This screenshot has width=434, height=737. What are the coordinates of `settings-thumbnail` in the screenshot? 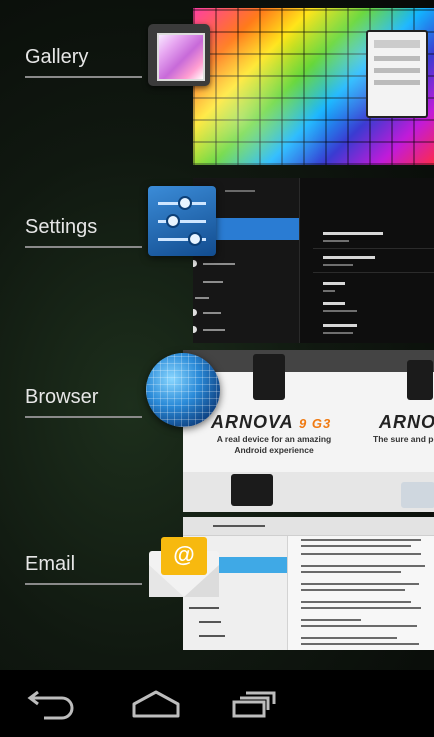 It's located at (313, 260).